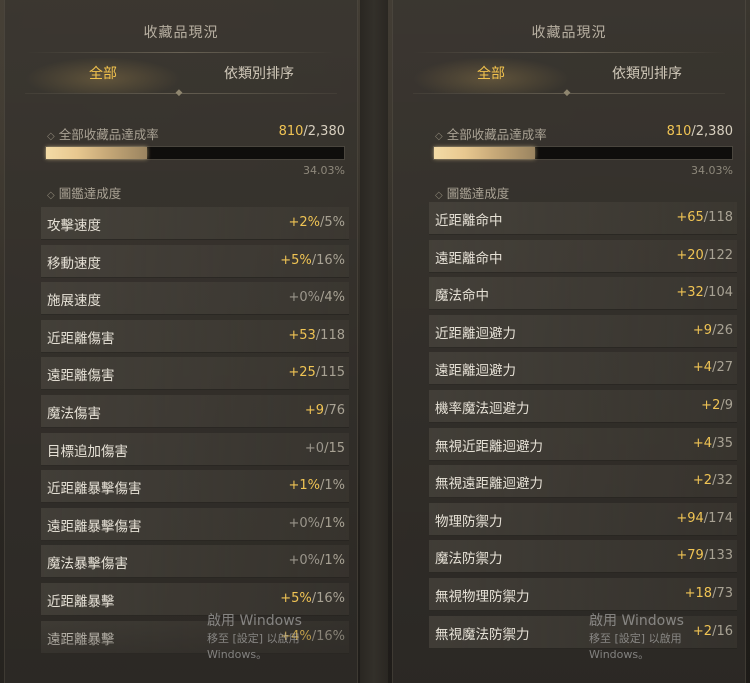  What do you see at coordinates (726, 405) in the screenshot?
I see `stat-max: /9` at bounding box center [726, 405].